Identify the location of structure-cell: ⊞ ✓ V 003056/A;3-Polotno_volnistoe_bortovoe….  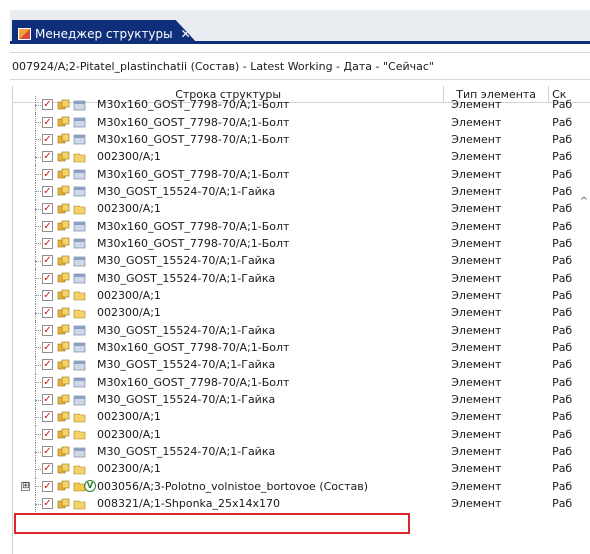
(228, 486).